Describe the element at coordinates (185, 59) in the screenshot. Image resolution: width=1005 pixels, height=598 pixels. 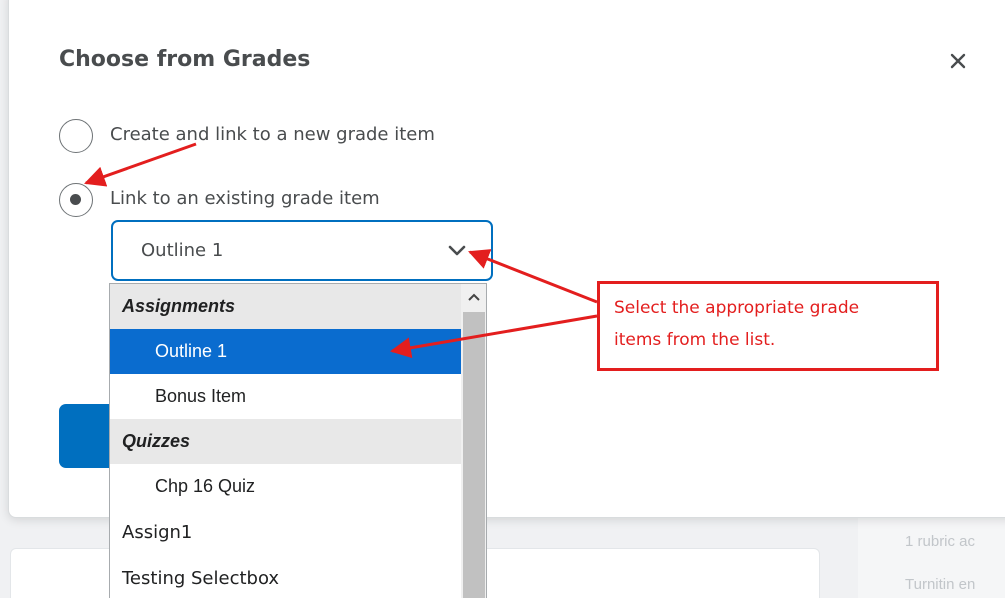
I see `dialog-title: Choose from Grades` at that location.